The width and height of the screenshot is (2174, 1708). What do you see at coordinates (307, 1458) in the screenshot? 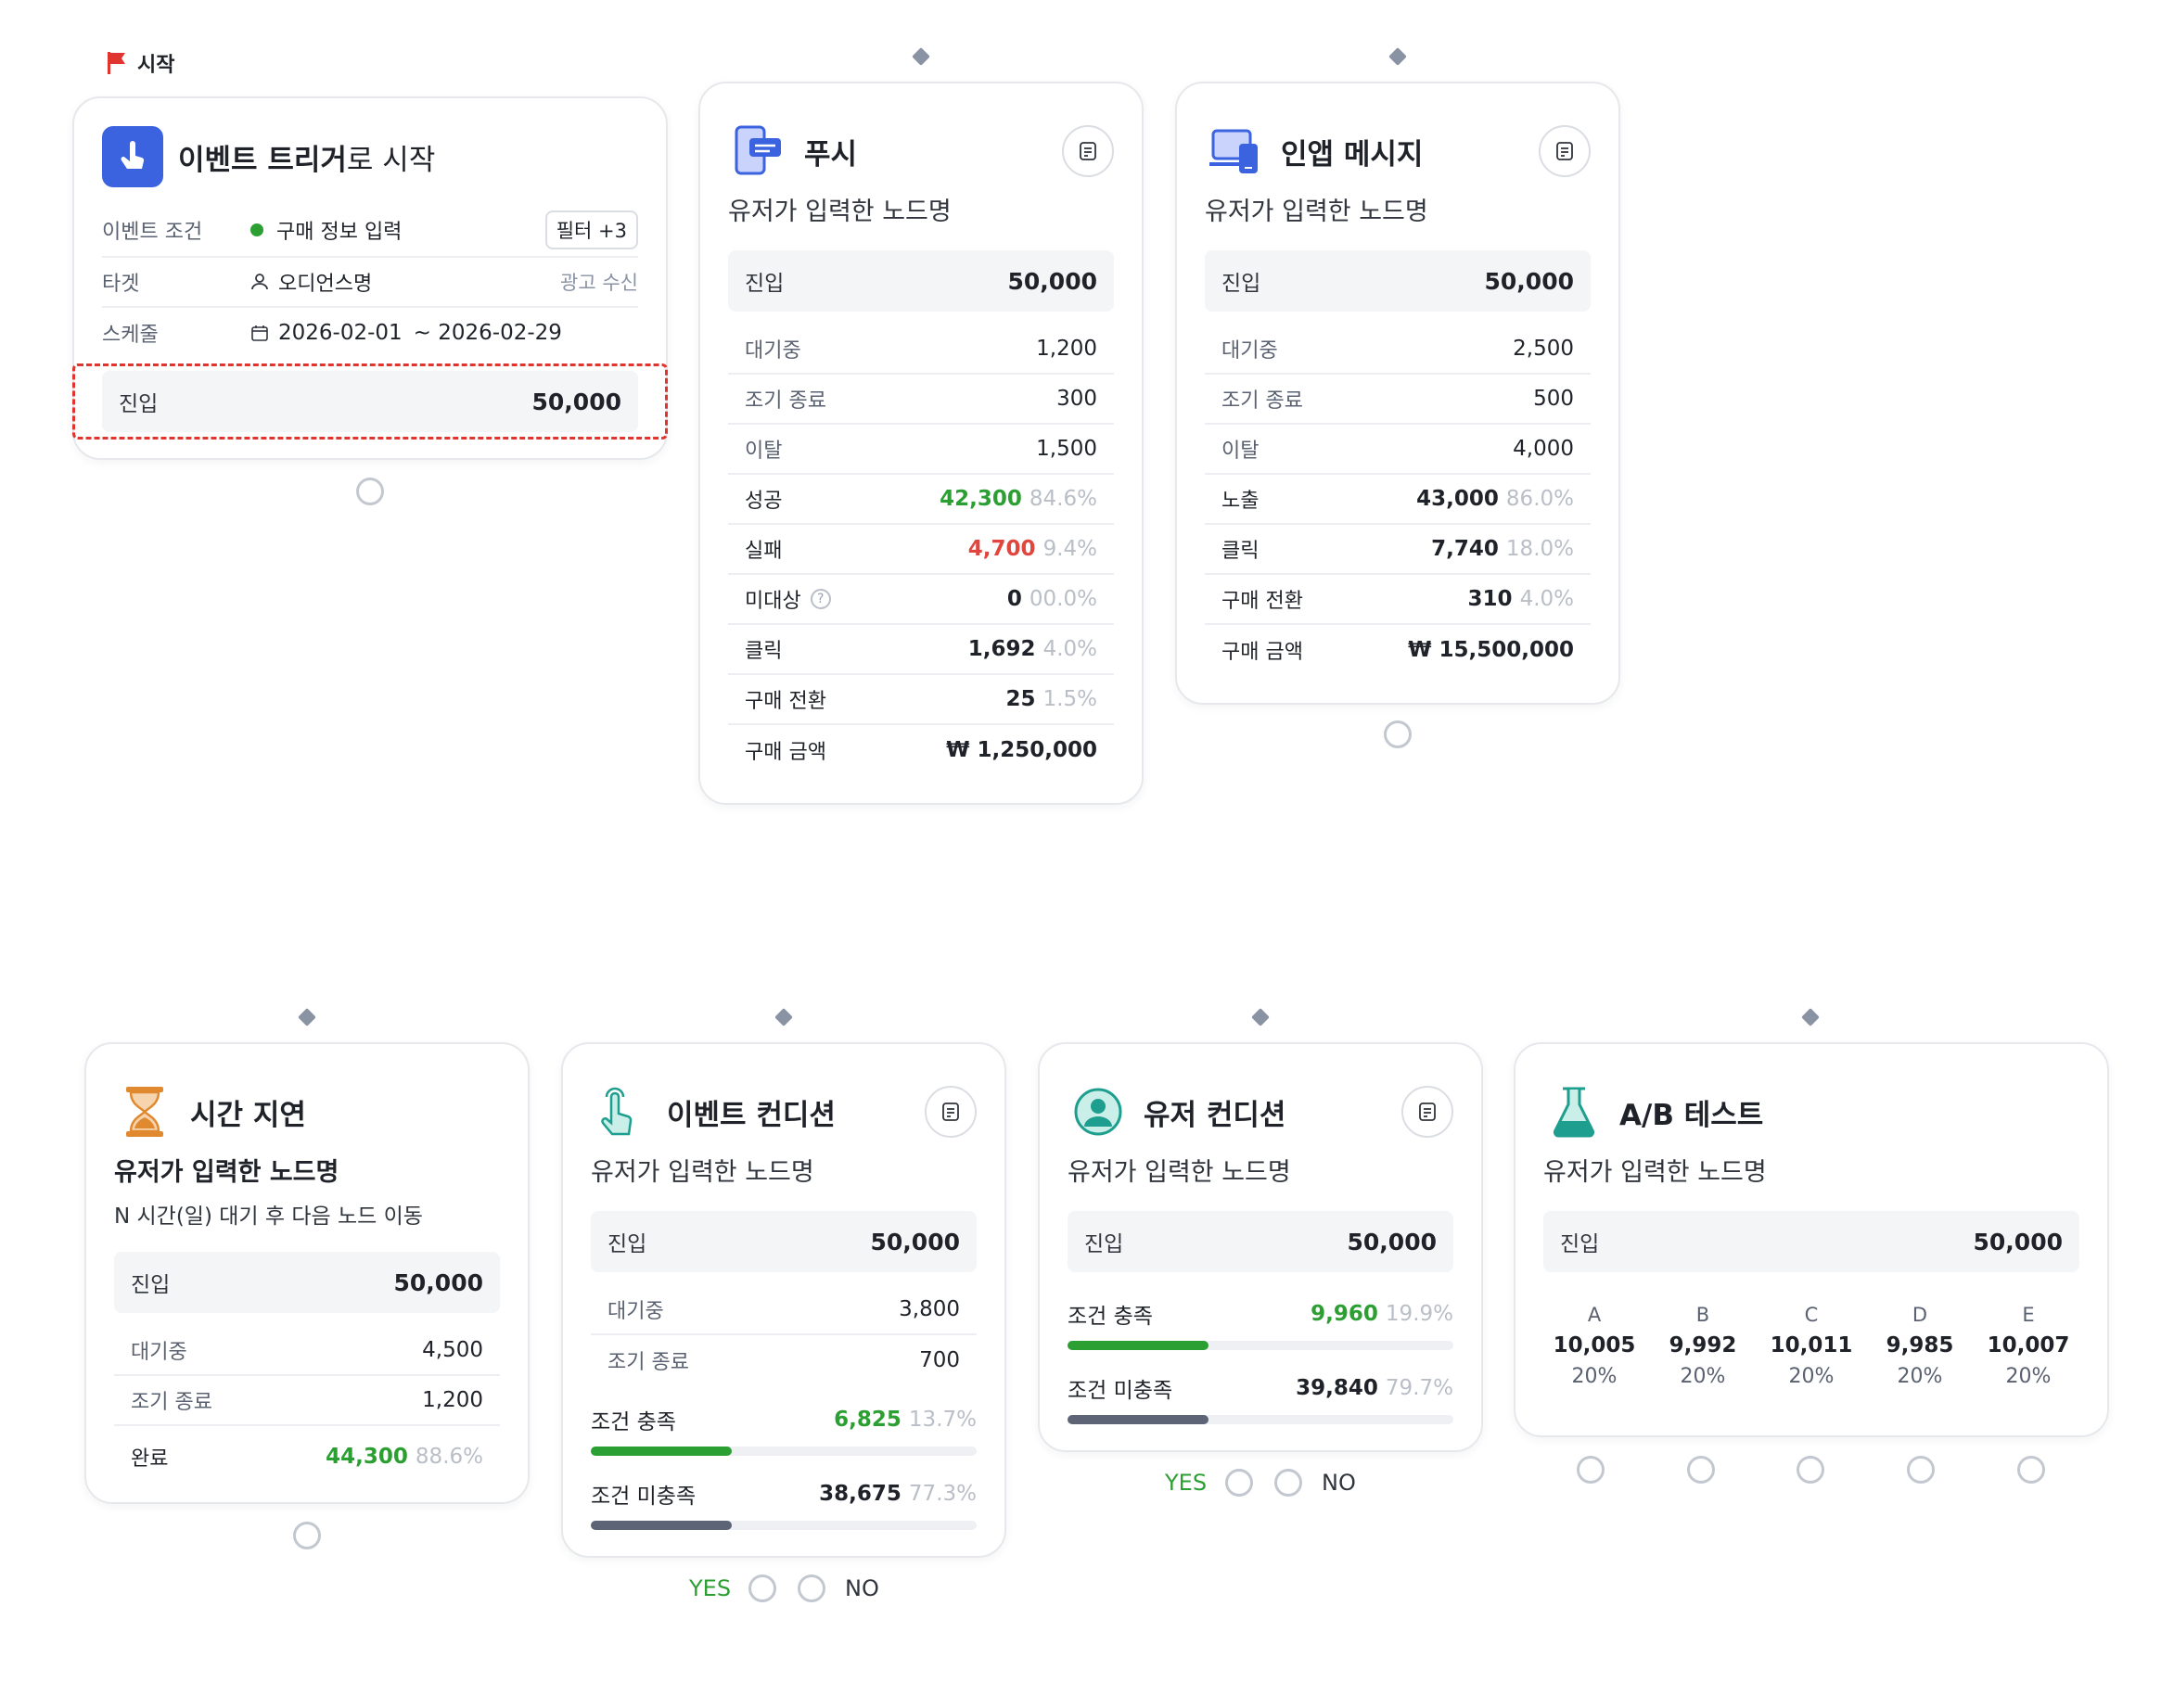
I see `metric-row: 완료 44,300 88.6%` at bounding box center [307, 1458].